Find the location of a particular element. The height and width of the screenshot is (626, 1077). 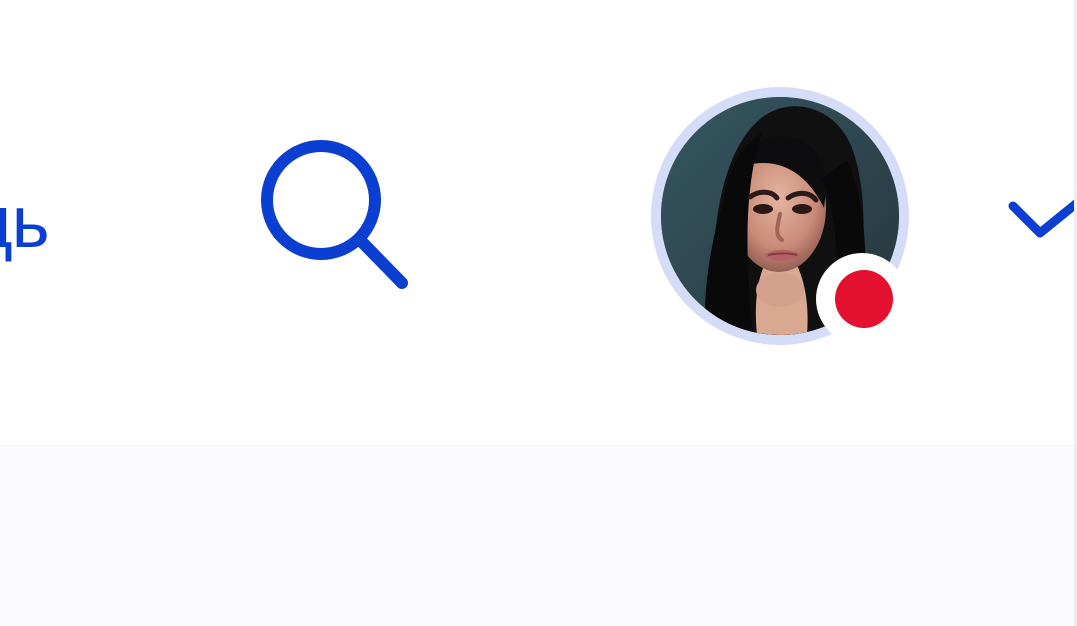

nav-link-partial: дь is located at coordinates (25, 223).